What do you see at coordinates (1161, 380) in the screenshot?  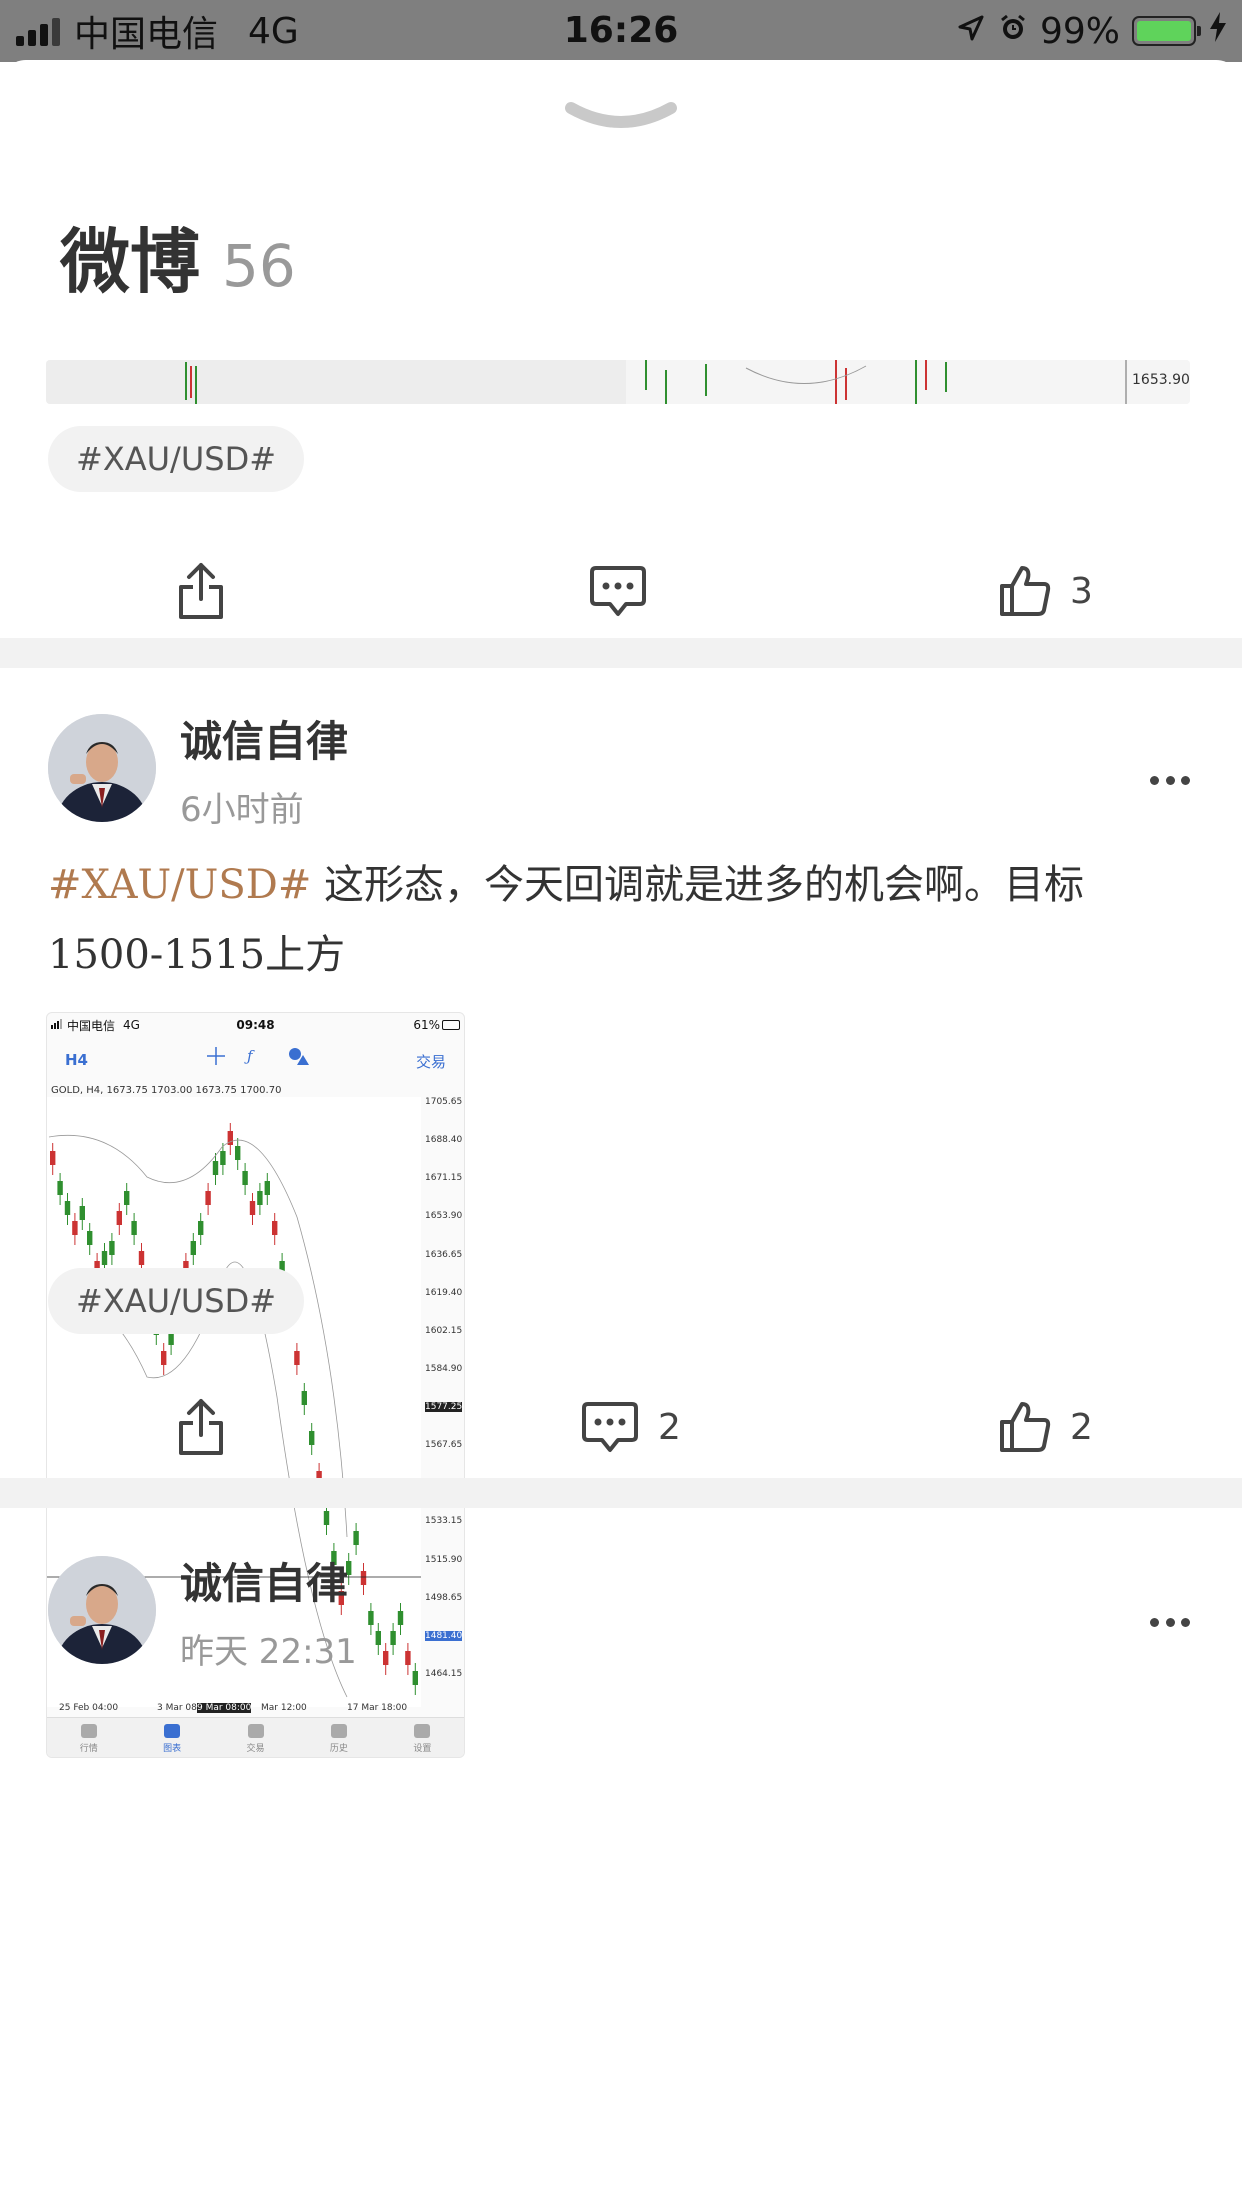 I see `strip-price-label: 1653.90` at bounding box center [1161, 380].